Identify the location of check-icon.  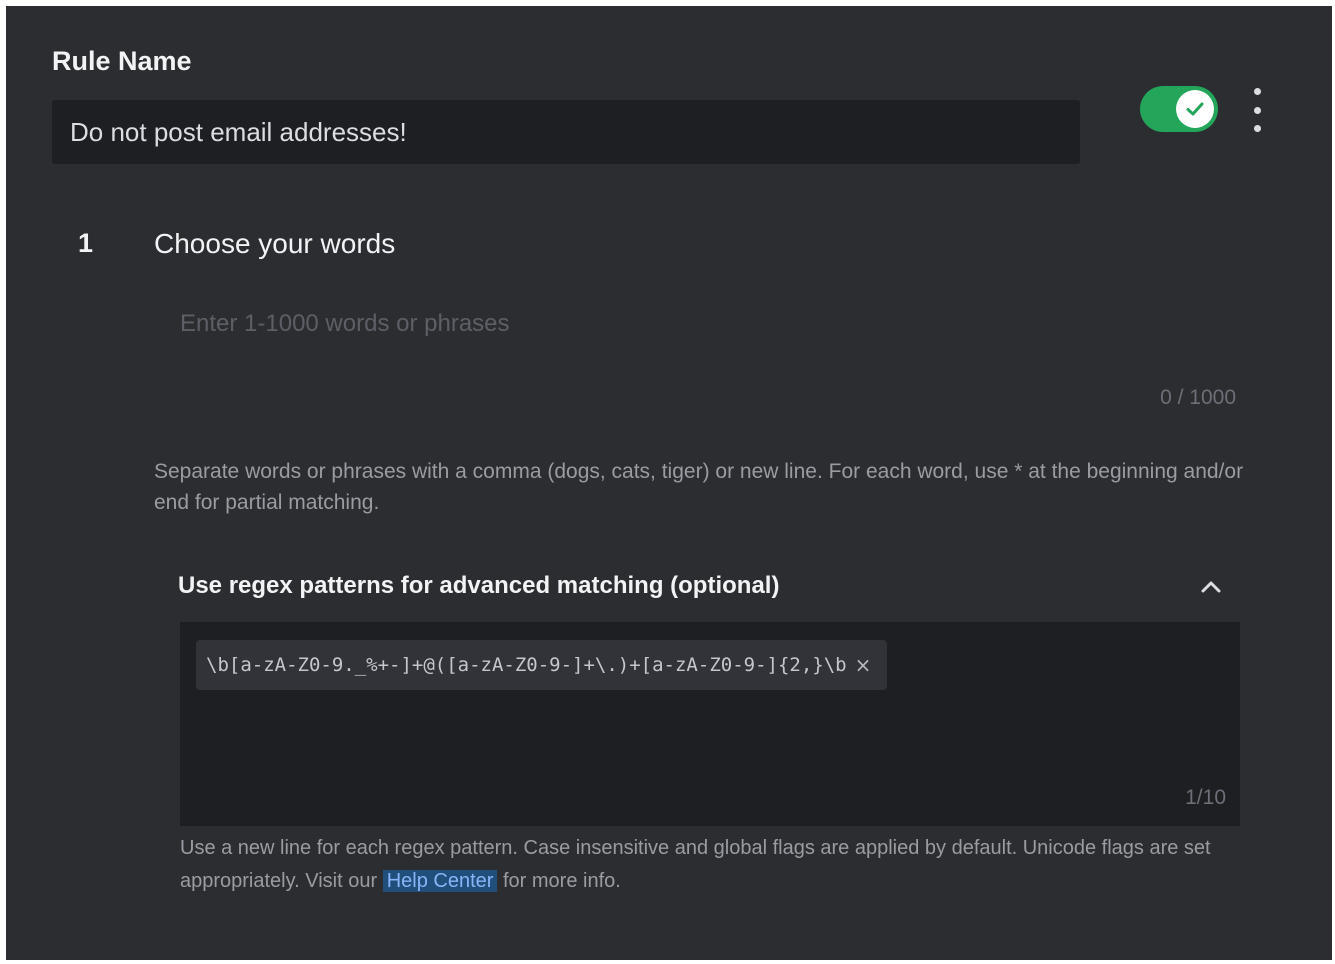
(1195, 109).